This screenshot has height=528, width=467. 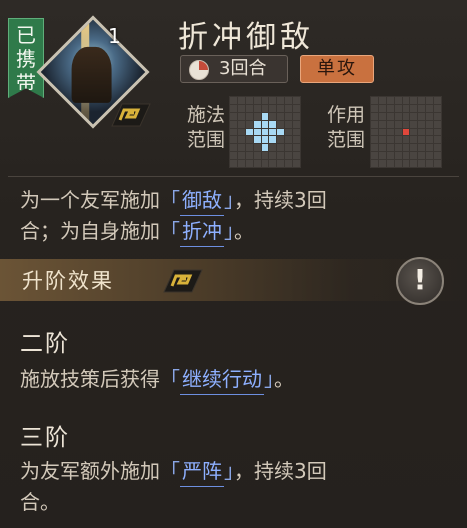 I want to click on portrait-figure, so click(x=91, y=74).